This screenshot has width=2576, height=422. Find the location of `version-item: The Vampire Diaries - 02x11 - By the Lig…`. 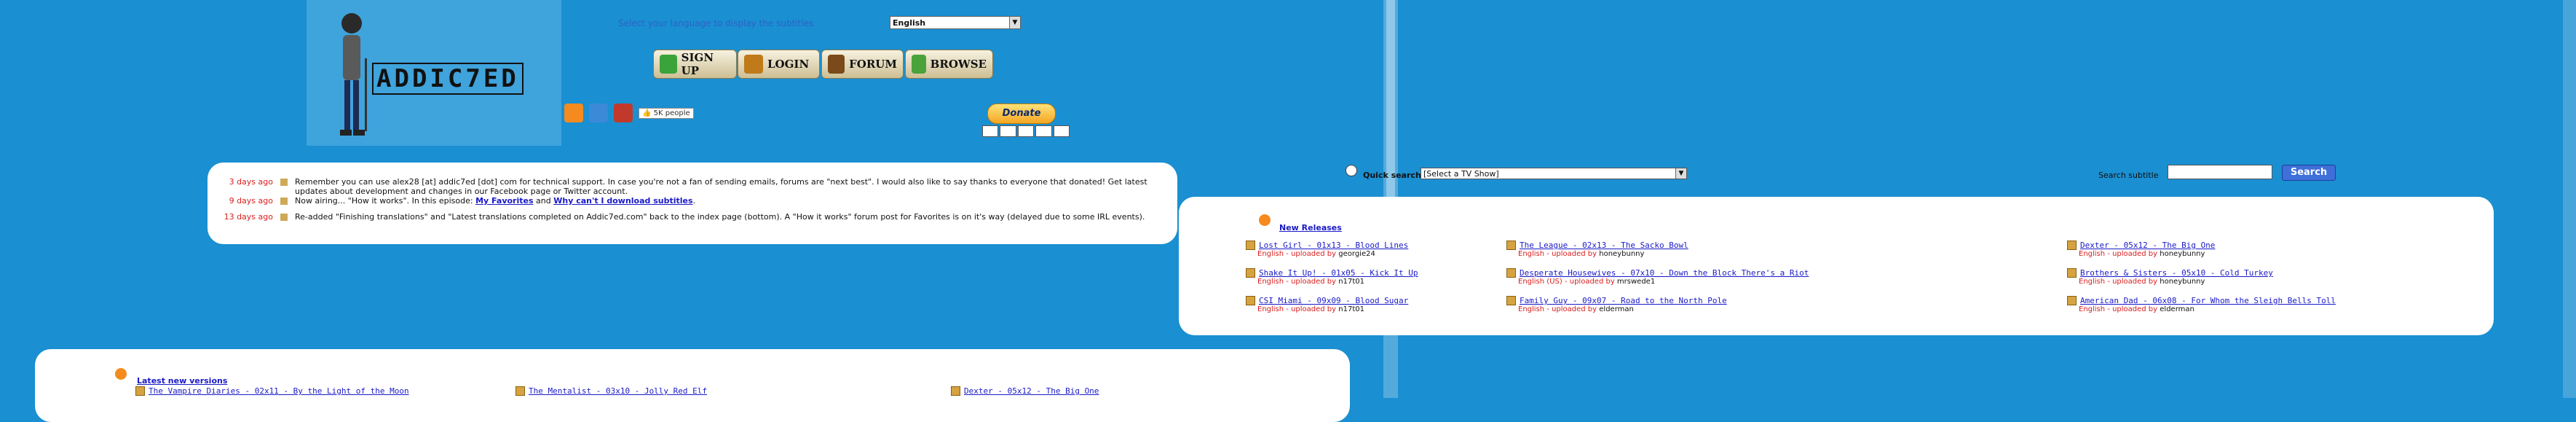

version-item: The Vampire Diaries - 02x11 - By the Lig… is located at coordinates (272, 391).